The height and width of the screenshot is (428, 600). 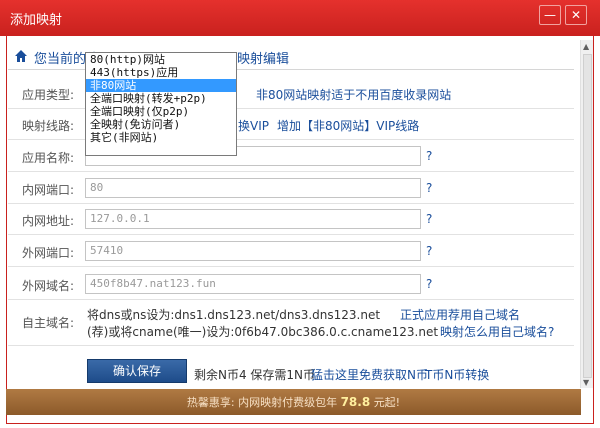 What do you see at coordinates (348, 125) in the screenshot?
I see `add-vip-line-link: 增加【非80网站】VIP线路` at bounding box center [348, 125].